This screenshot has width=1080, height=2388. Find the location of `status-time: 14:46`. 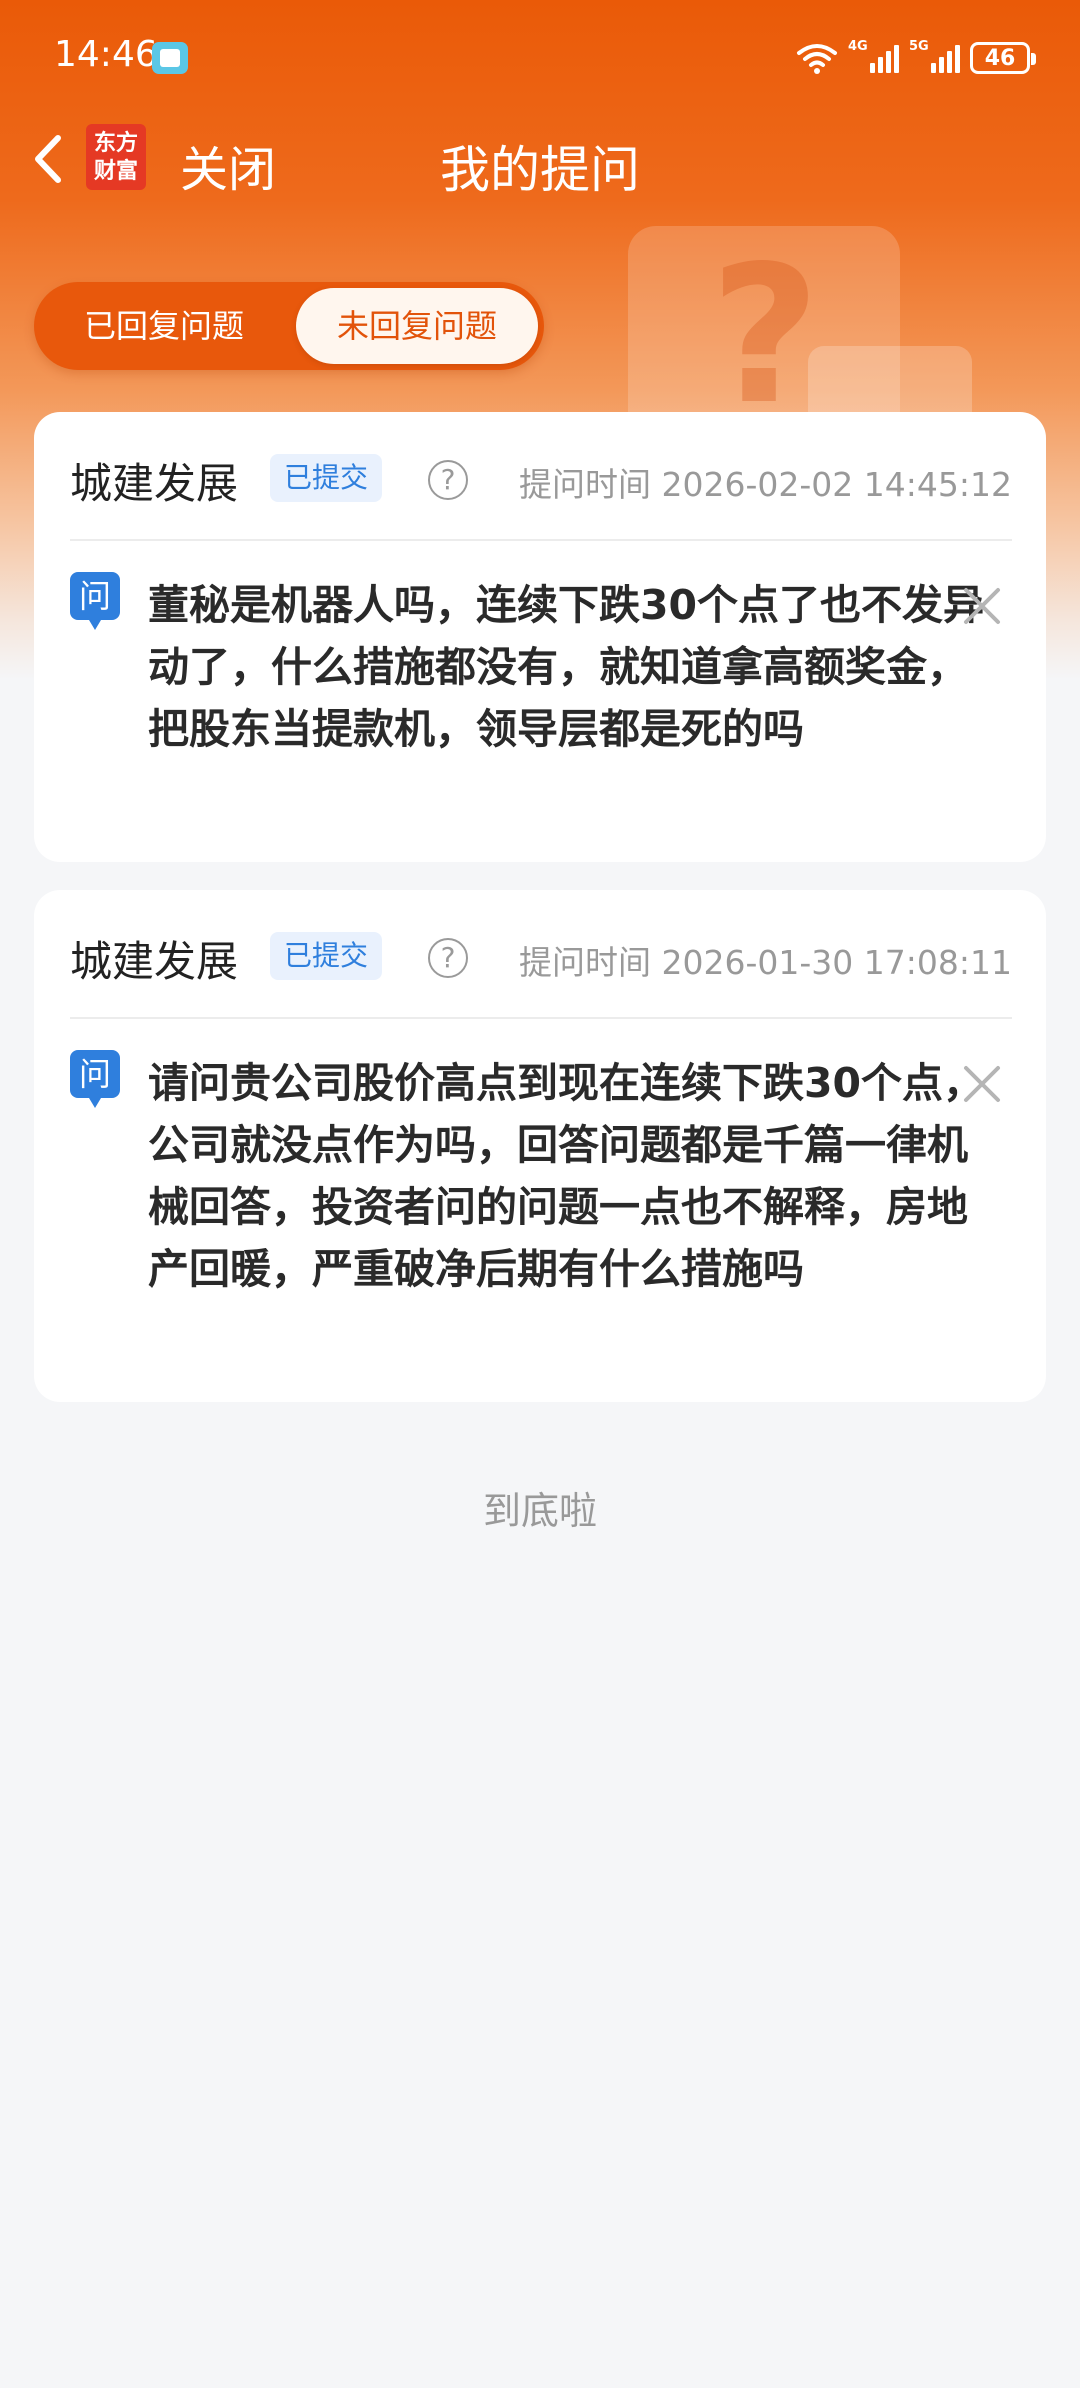

status-time: 14:46 is located at coordinates (106, 54).